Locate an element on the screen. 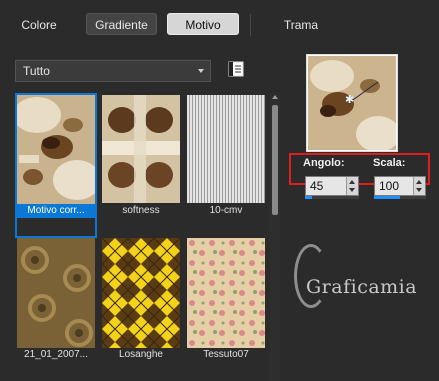 The height and width of the screenshot is (381, 439). scale-slider-fill is located at coordinates (387, 197).